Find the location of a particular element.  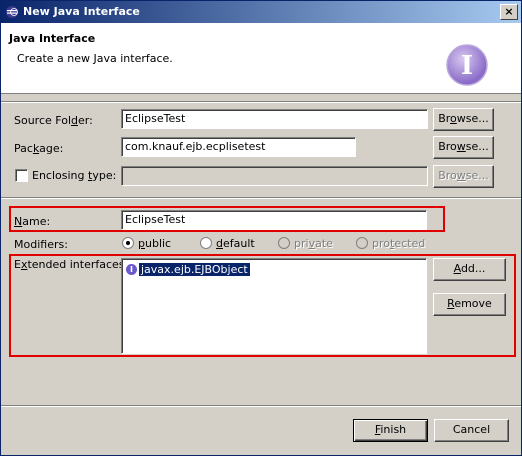

modifier-protected-label: protected is located at coordinates (399, 243).